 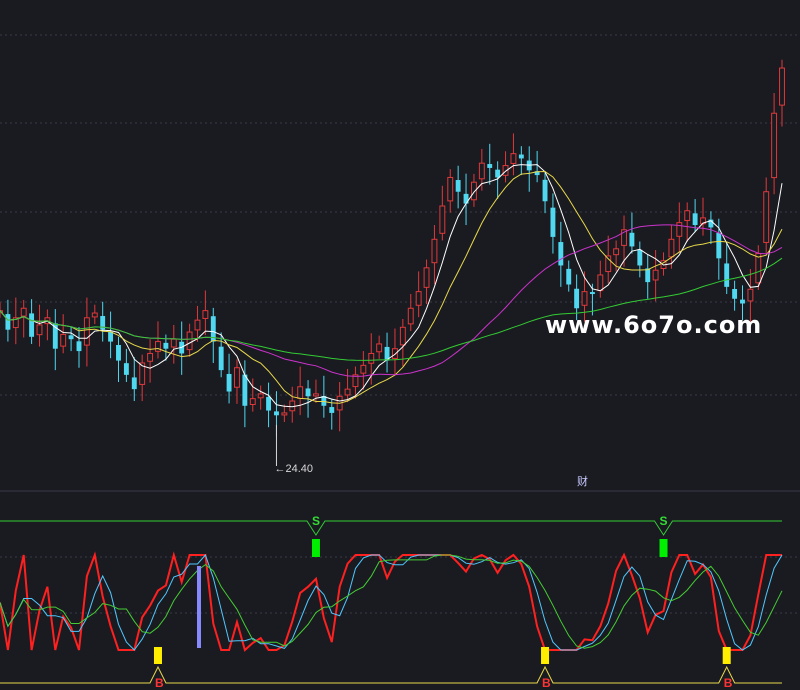 What do you see at coordinates (664, 521) in the screenshot?
I see `sell-signal-letter-1: S` at bounding box center [664, 521].